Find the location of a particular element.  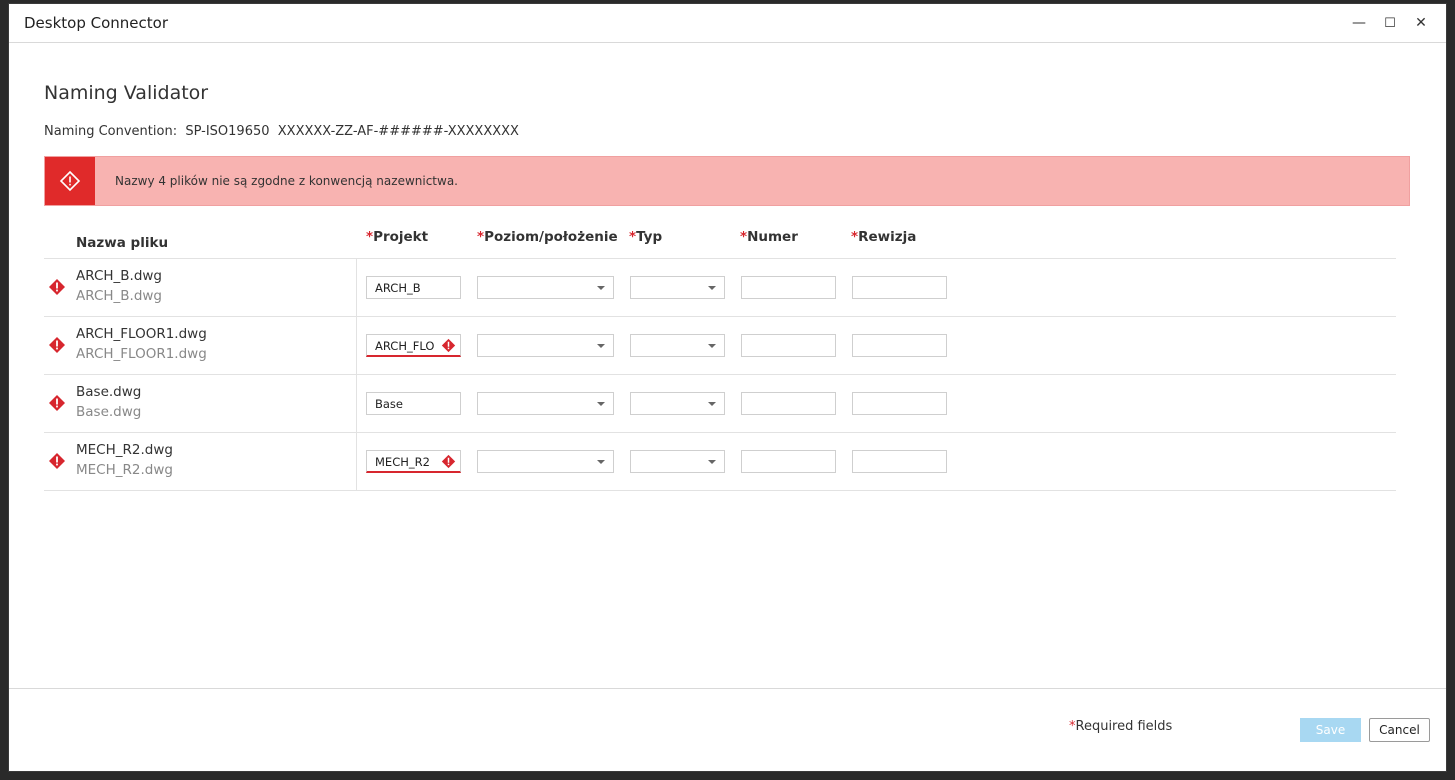

convention-standard: SP-ISO19650 is located at coordinates (227, 131).